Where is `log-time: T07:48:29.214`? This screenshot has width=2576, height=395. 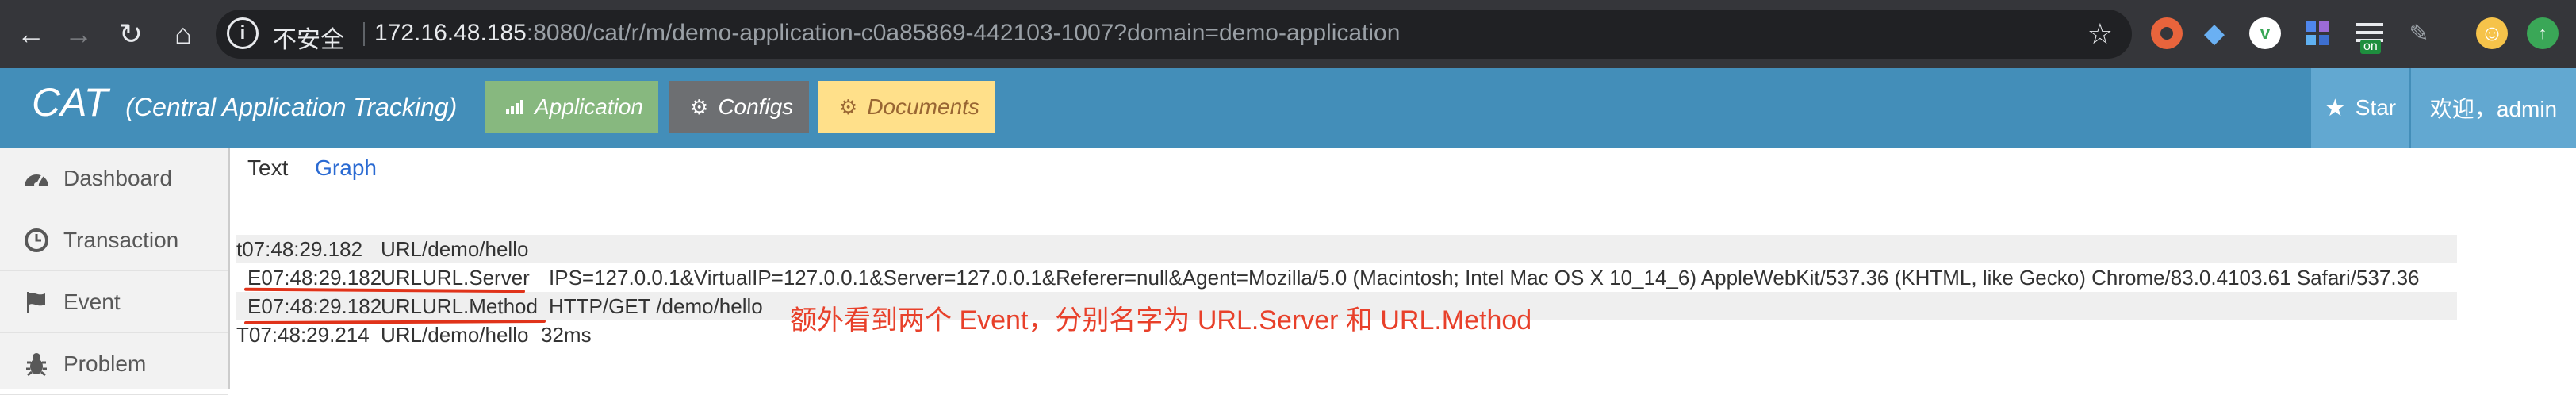 log-time: T07:48:29.214 is located at coordinates (303, 335).